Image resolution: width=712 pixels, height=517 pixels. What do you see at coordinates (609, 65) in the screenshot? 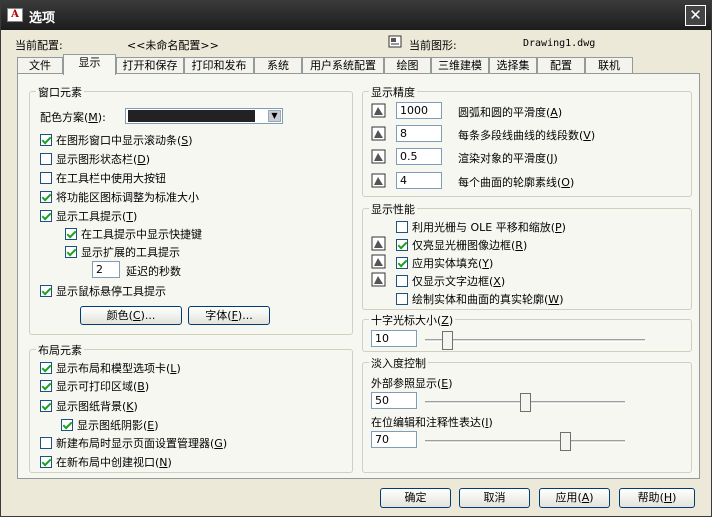
I see `tab-online: 联机` at bounding box center [609, 65].